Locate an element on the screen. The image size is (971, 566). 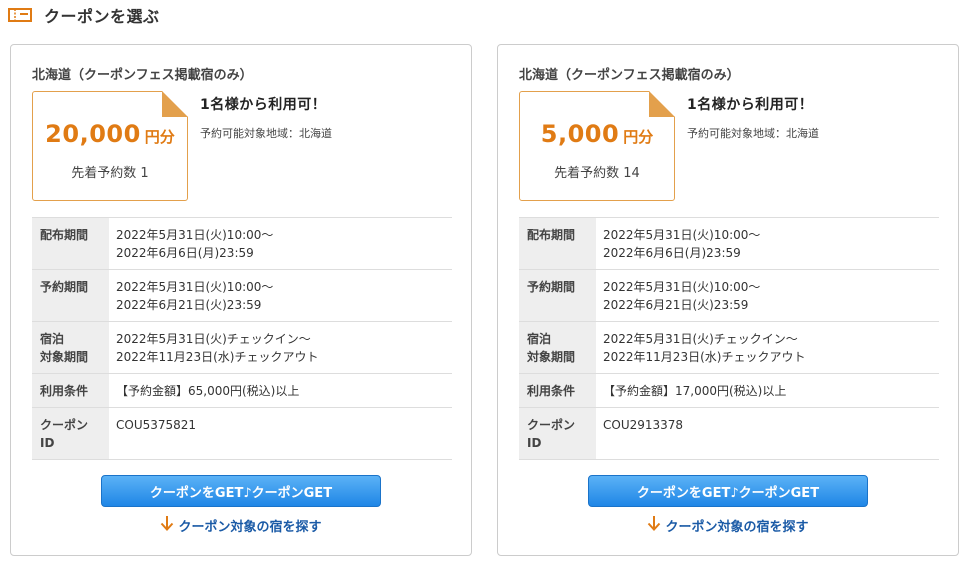
row-value-text: COU2913378 is located at coordinates (643, 425).